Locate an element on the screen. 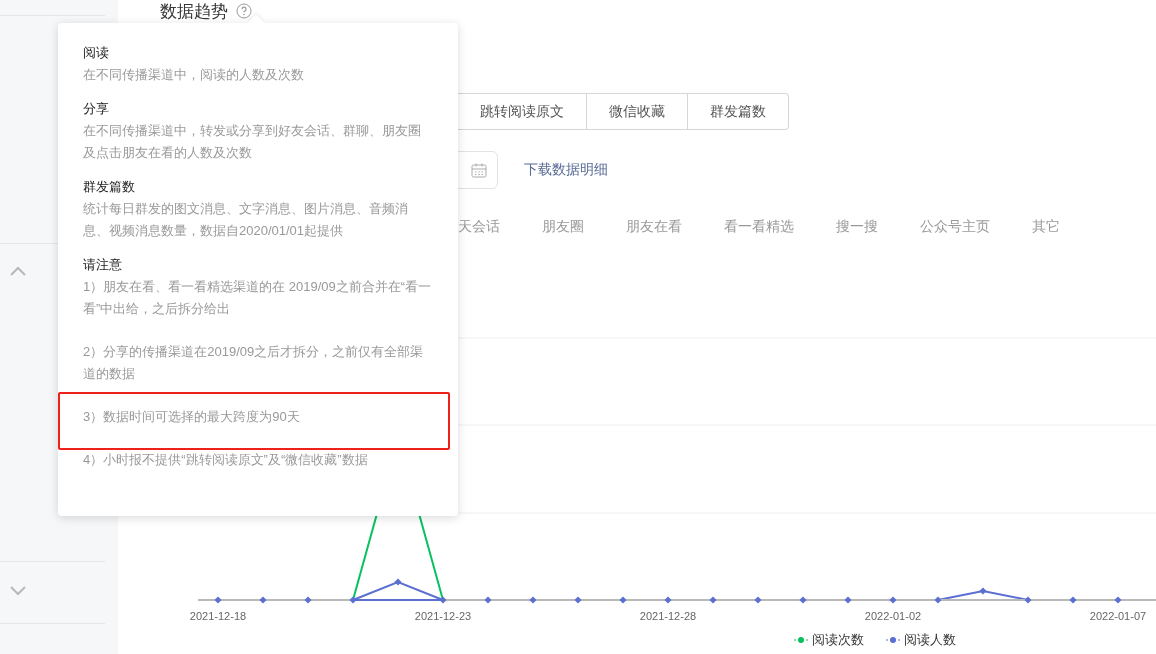 This screenshot has width=1156, height=654. chevron-up-icon is located at coordinates (18, 271).